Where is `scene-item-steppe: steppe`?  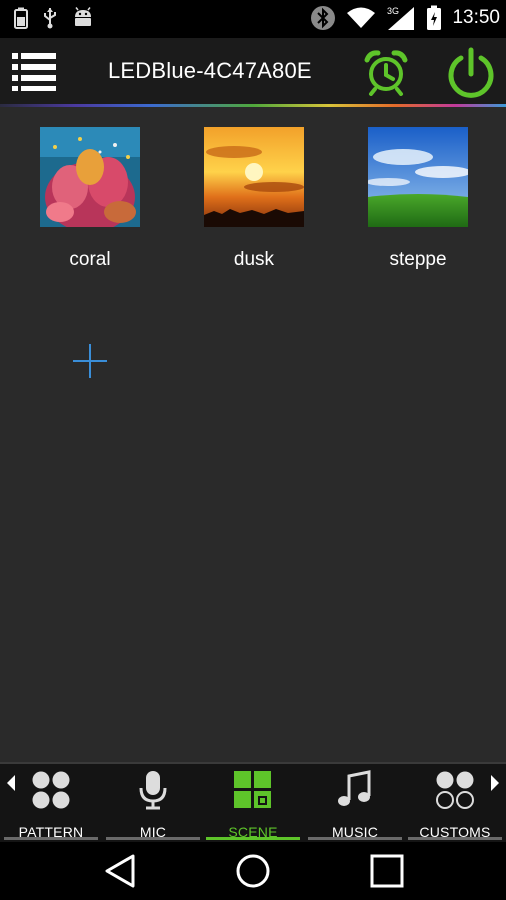 scene-item-steppe: steppe is located at coordinates (418, 199).